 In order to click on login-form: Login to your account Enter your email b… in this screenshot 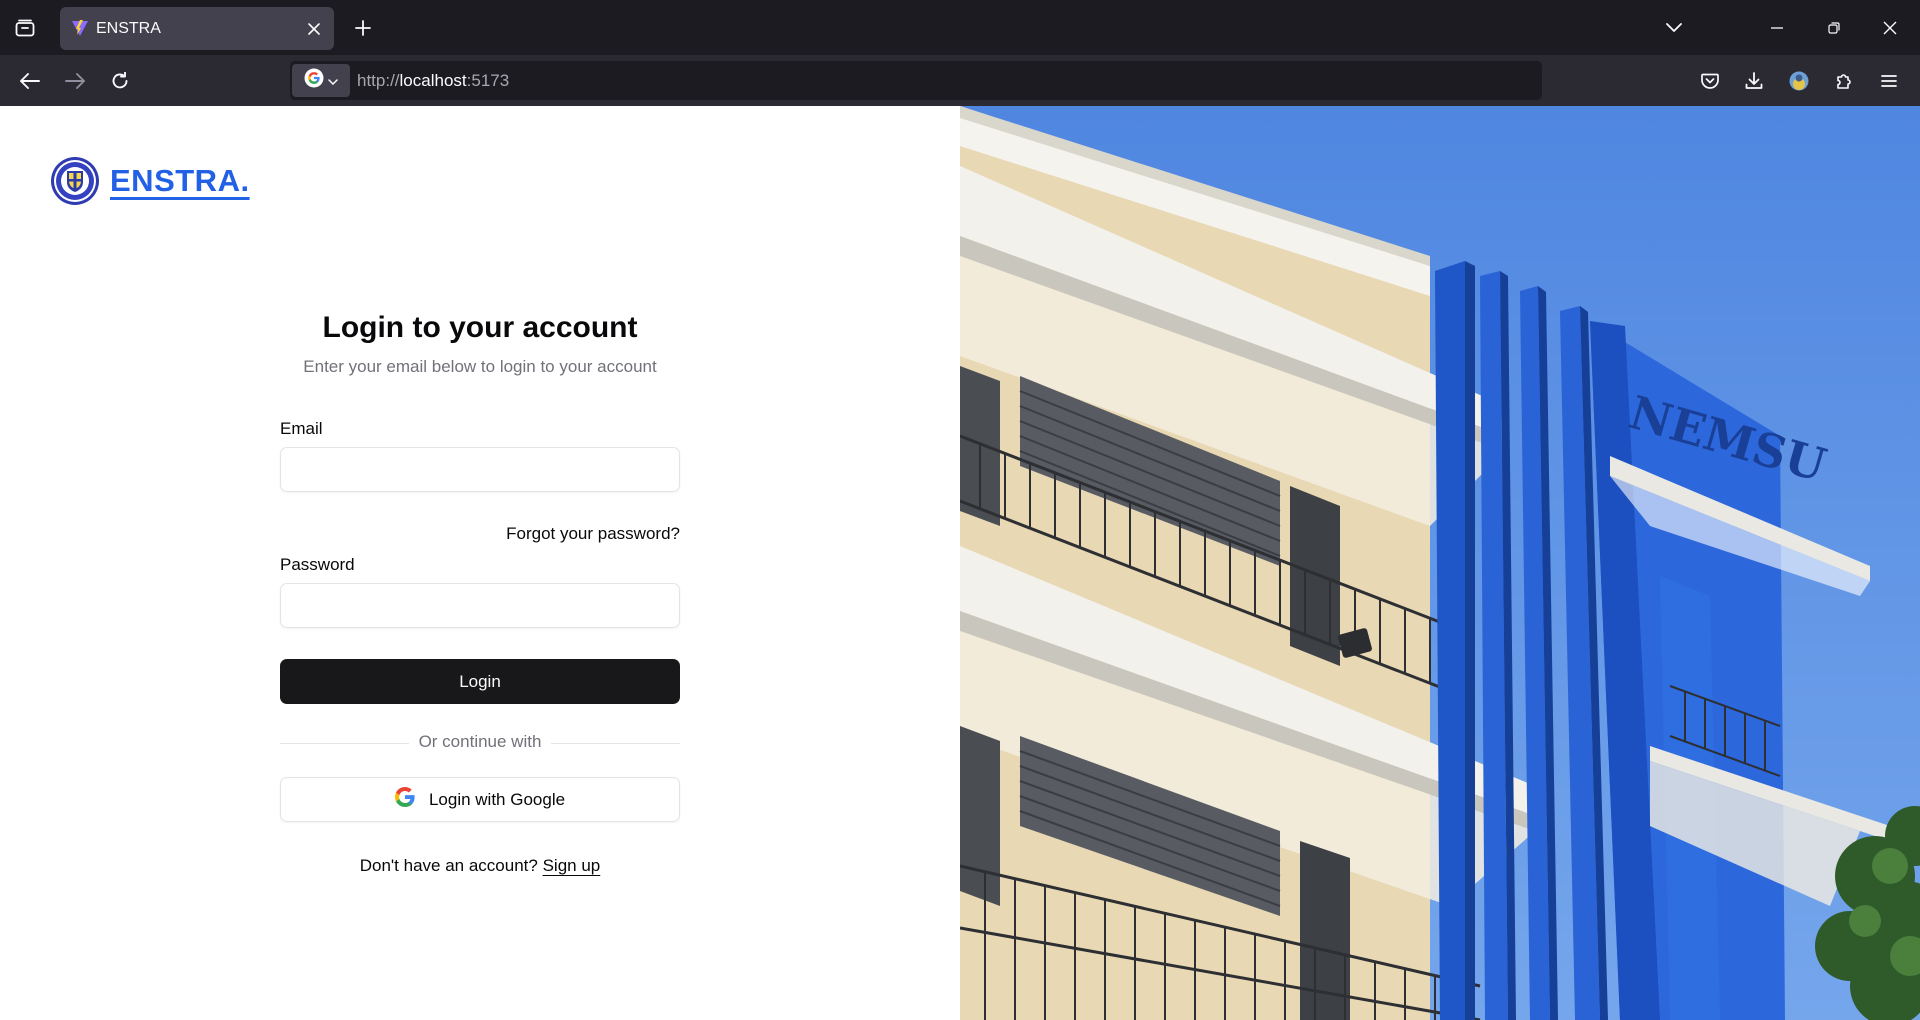, I will do `click(480, 593)`.